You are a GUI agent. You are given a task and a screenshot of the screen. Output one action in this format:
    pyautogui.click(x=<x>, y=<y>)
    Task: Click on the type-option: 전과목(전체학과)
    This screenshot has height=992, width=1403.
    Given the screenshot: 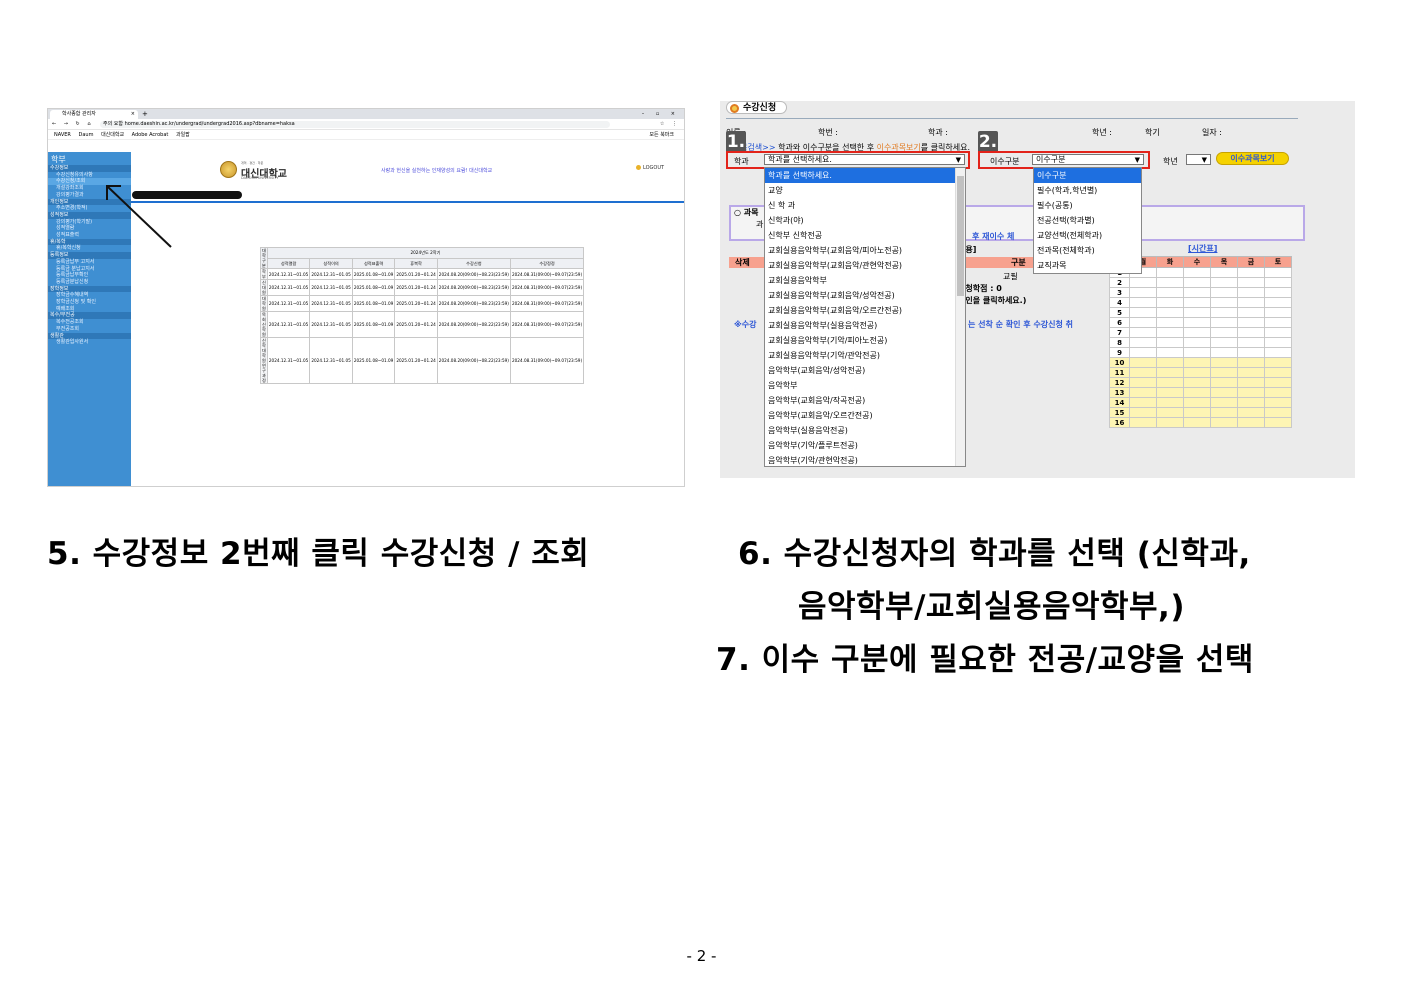 What is the action you would take?
    pyautogui.click(x=1087, y=250)
    